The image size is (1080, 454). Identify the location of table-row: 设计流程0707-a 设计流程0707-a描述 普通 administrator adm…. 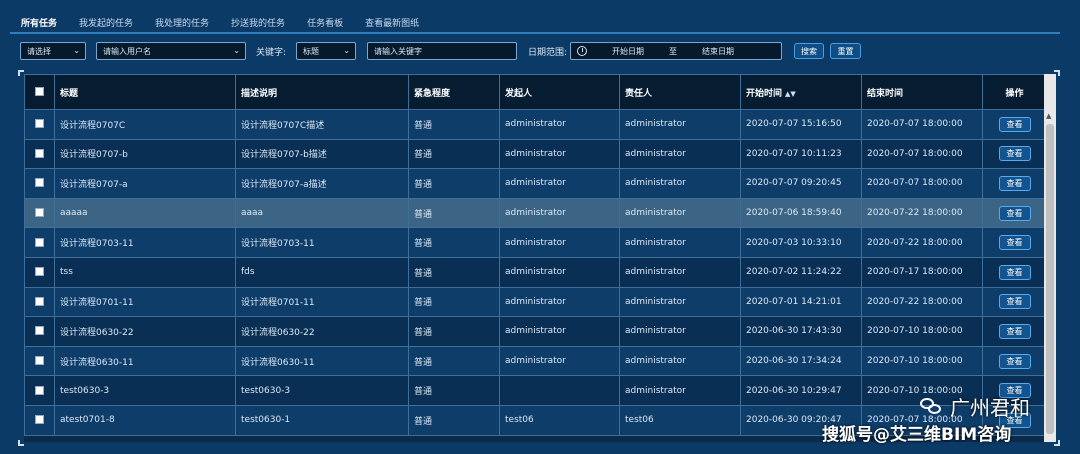
(535, 183).